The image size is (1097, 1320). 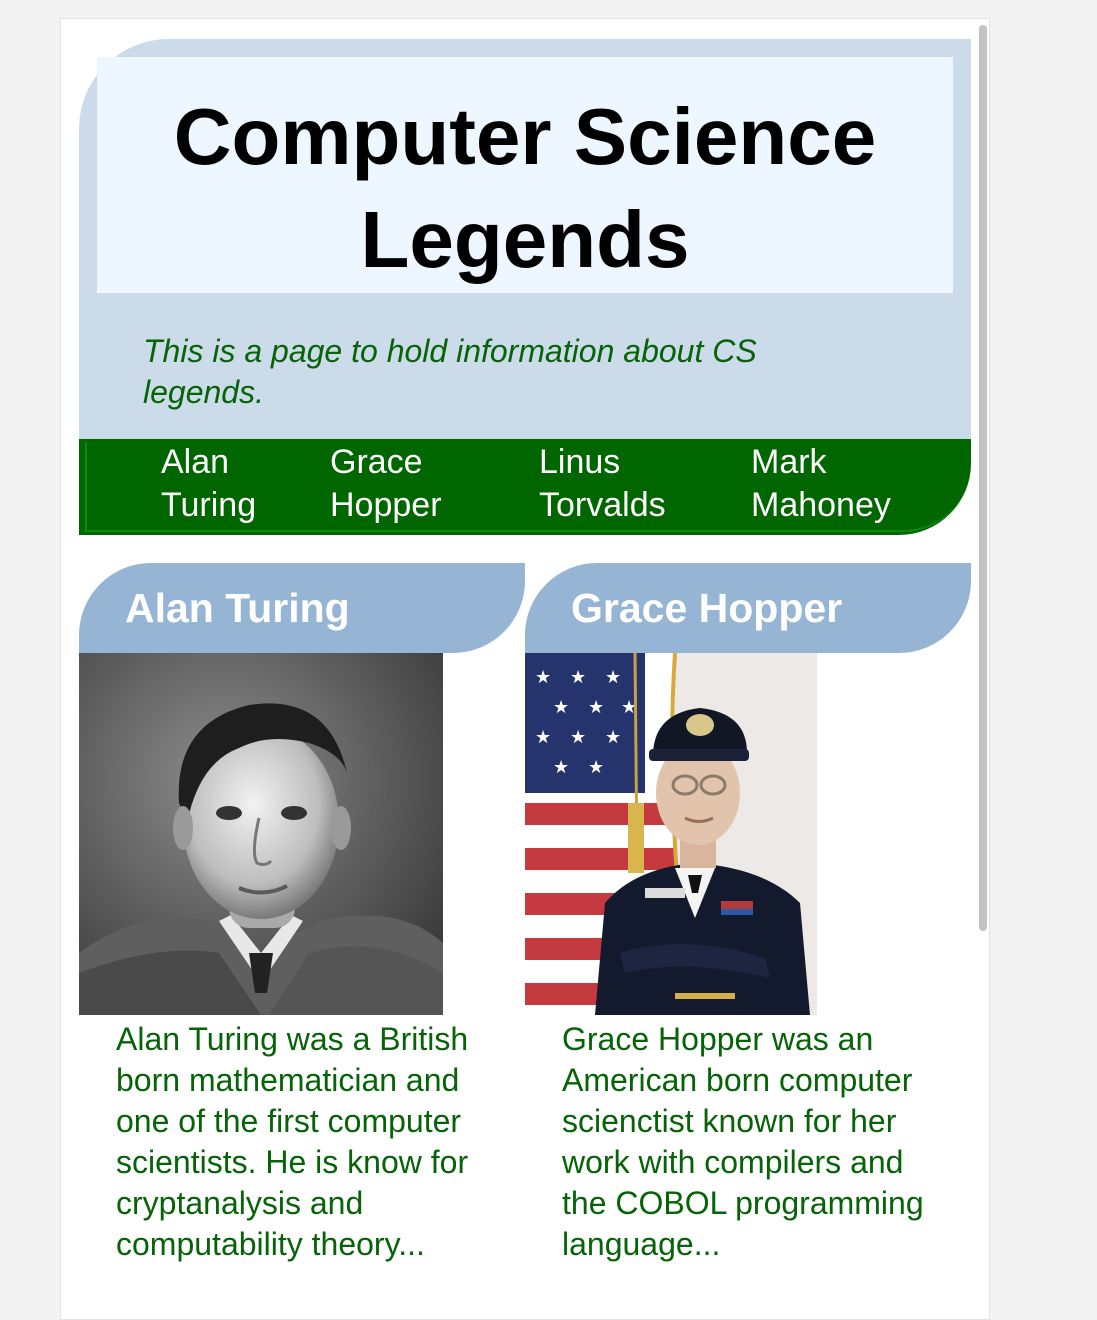 I want to click on title-box: Computer Science Legends, so click(x=525, y=175).